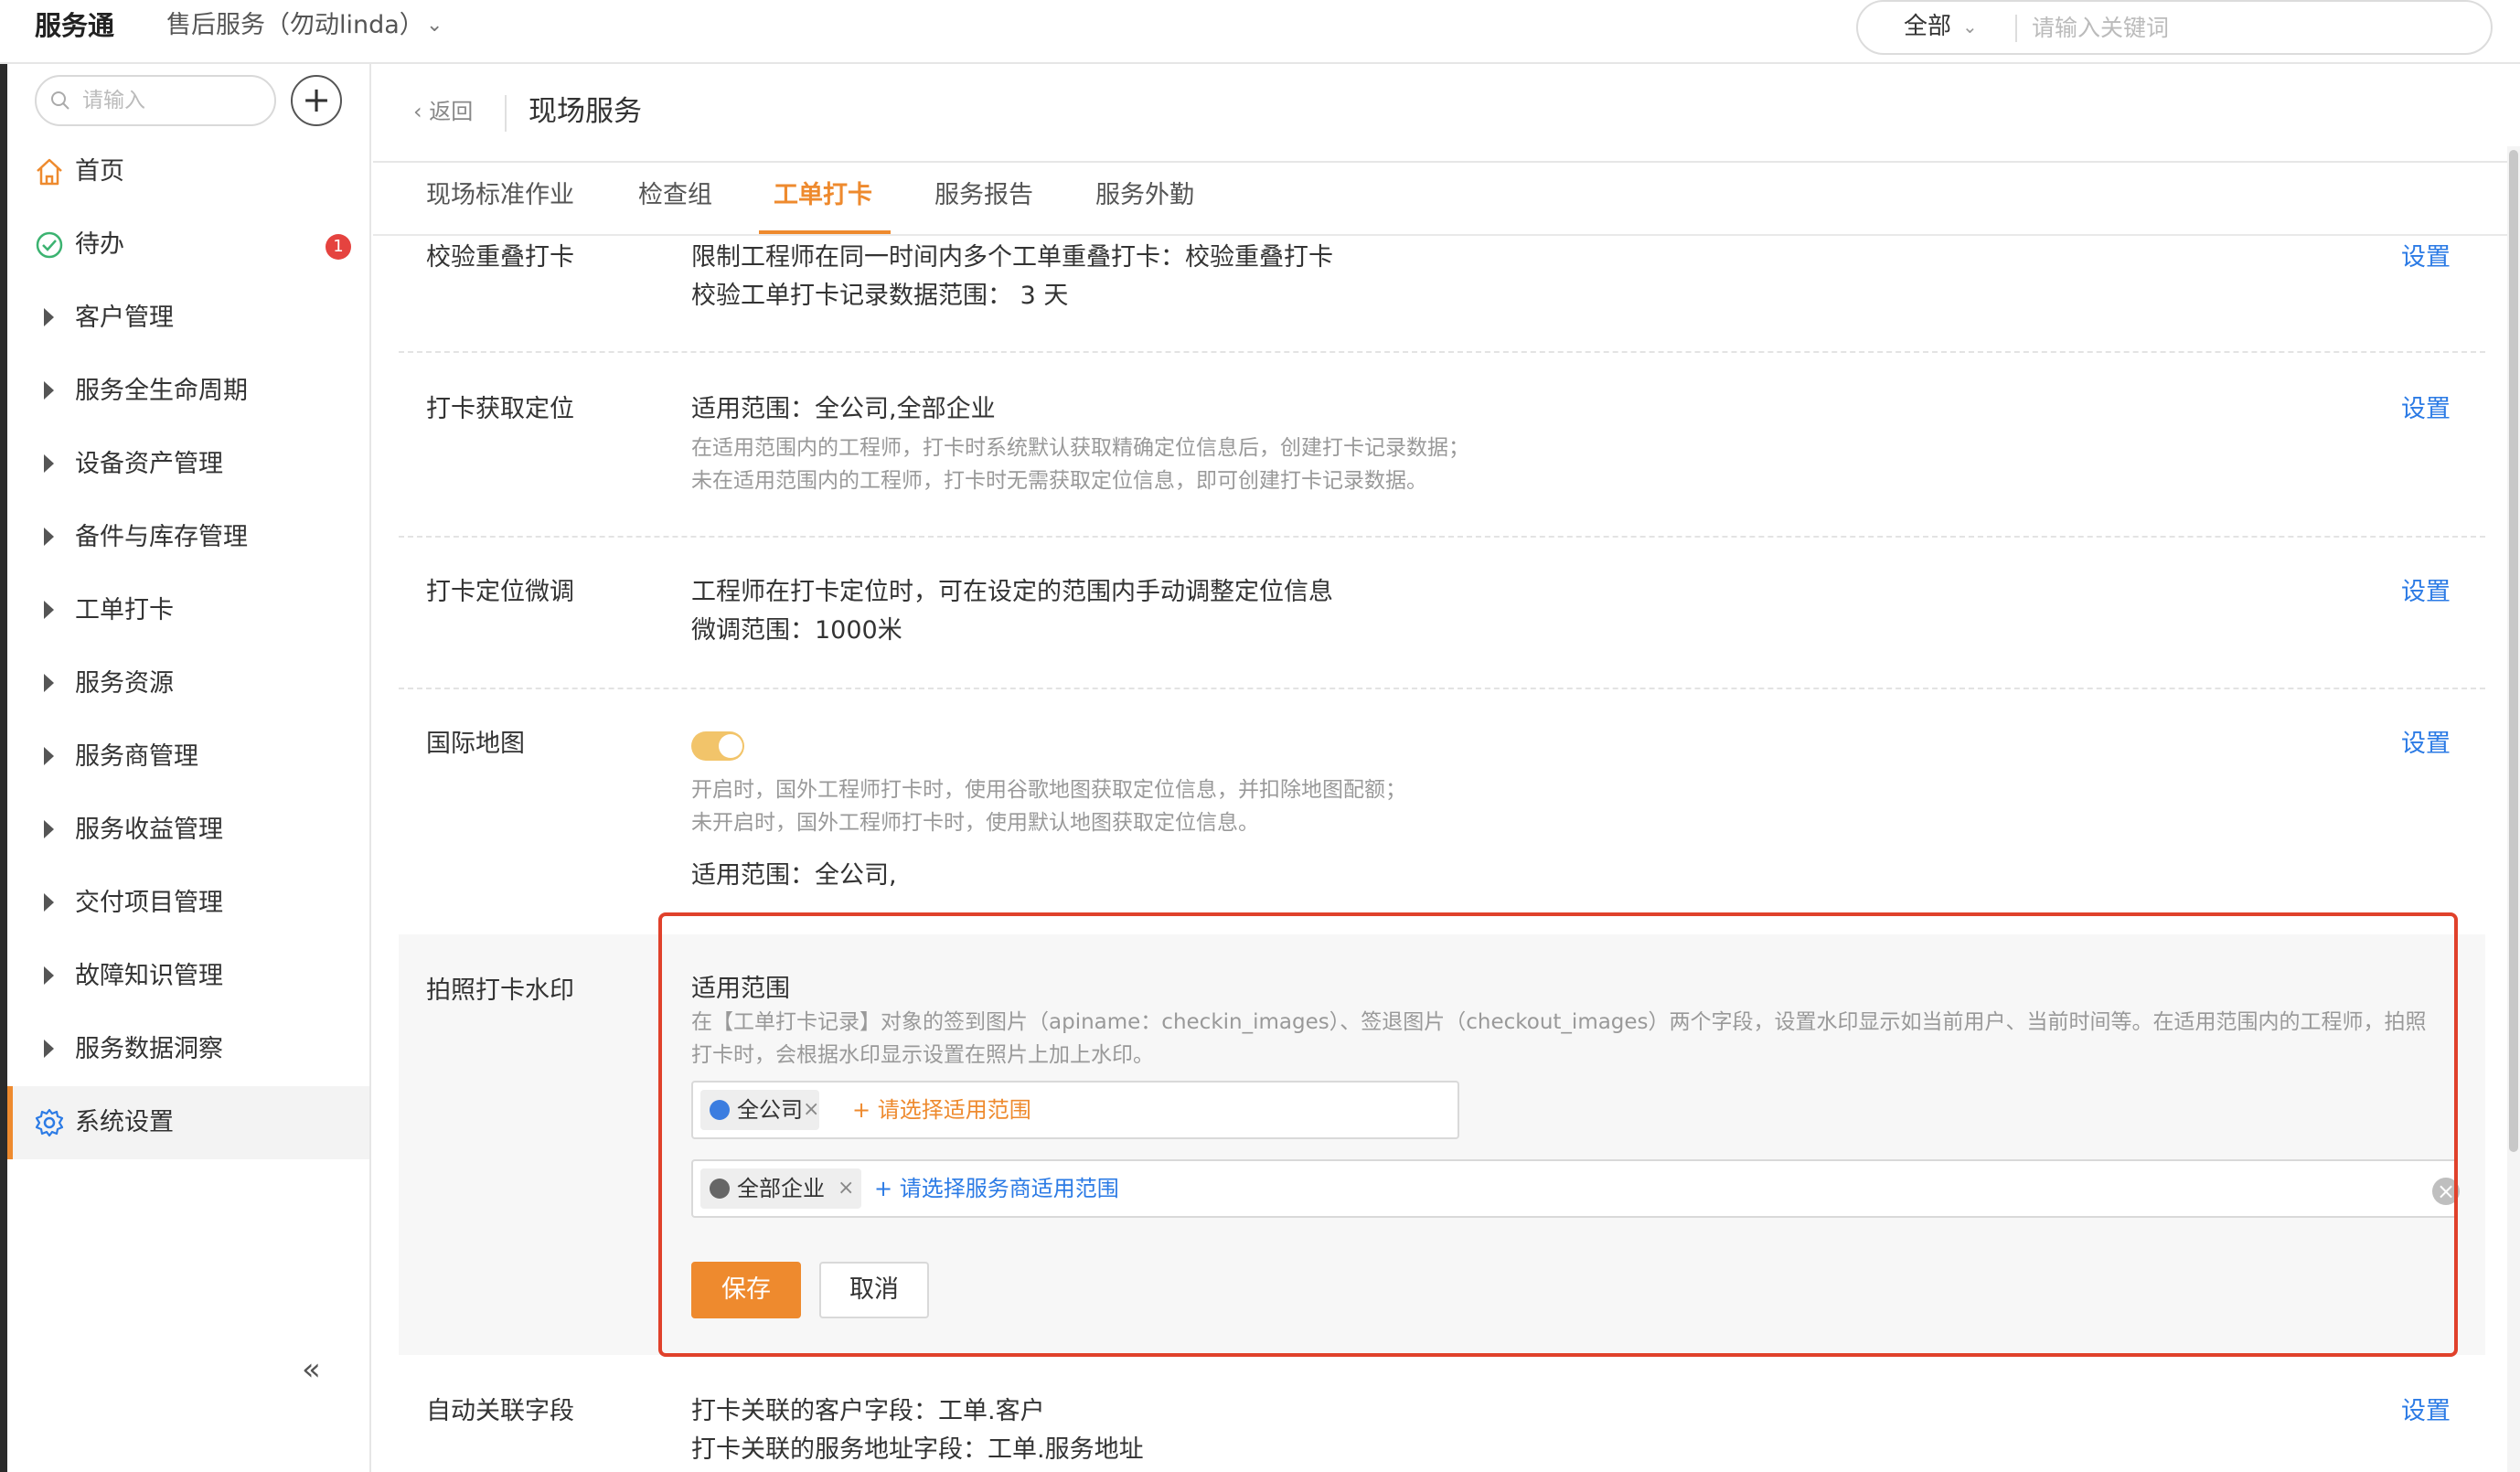 This screenshot has height=1472, width=2520. I want to click on adjust-rule: 工程师在打卡定位时，可在设定的范围内手动调整定位信息, so click(1012, 592).